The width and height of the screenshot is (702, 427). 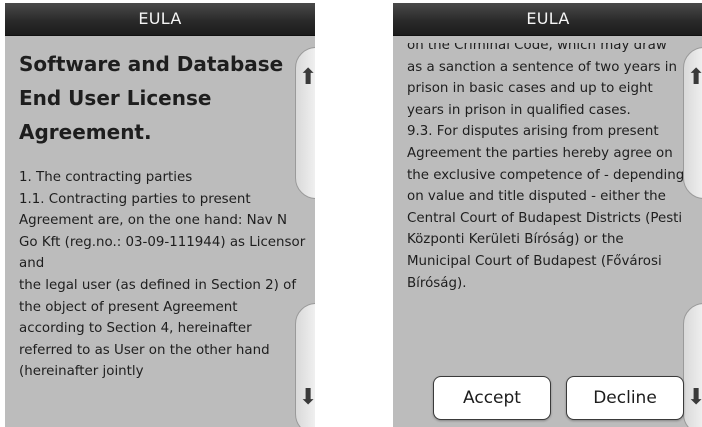 What do you see at coordinates (492, 398) in the screenshot?
I see `accept-button: Accept` at bounding box center [492, 398].